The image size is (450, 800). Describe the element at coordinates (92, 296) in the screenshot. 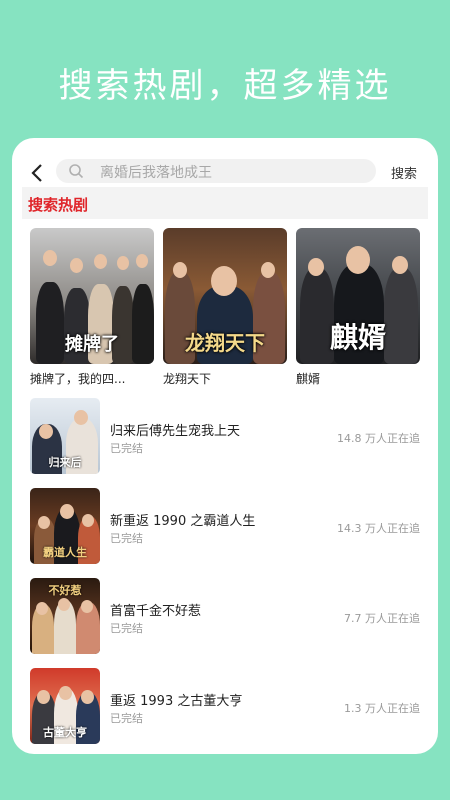

I see `drama-poster: 摊牌了` at that location.